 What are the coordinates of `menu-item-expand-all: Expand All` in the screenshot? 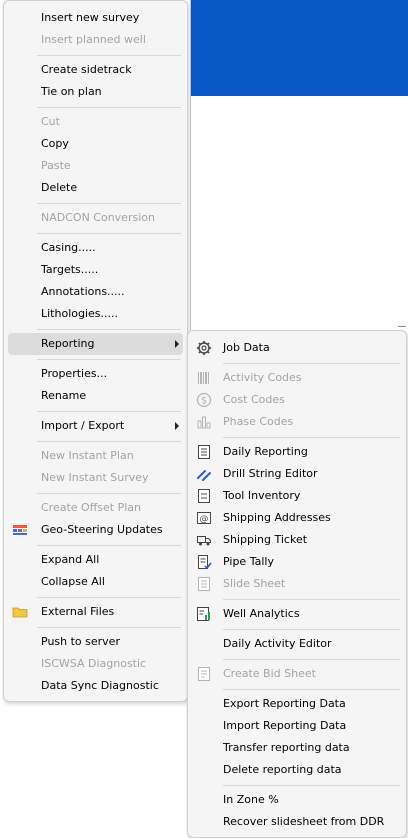 It's located at (95, 560).